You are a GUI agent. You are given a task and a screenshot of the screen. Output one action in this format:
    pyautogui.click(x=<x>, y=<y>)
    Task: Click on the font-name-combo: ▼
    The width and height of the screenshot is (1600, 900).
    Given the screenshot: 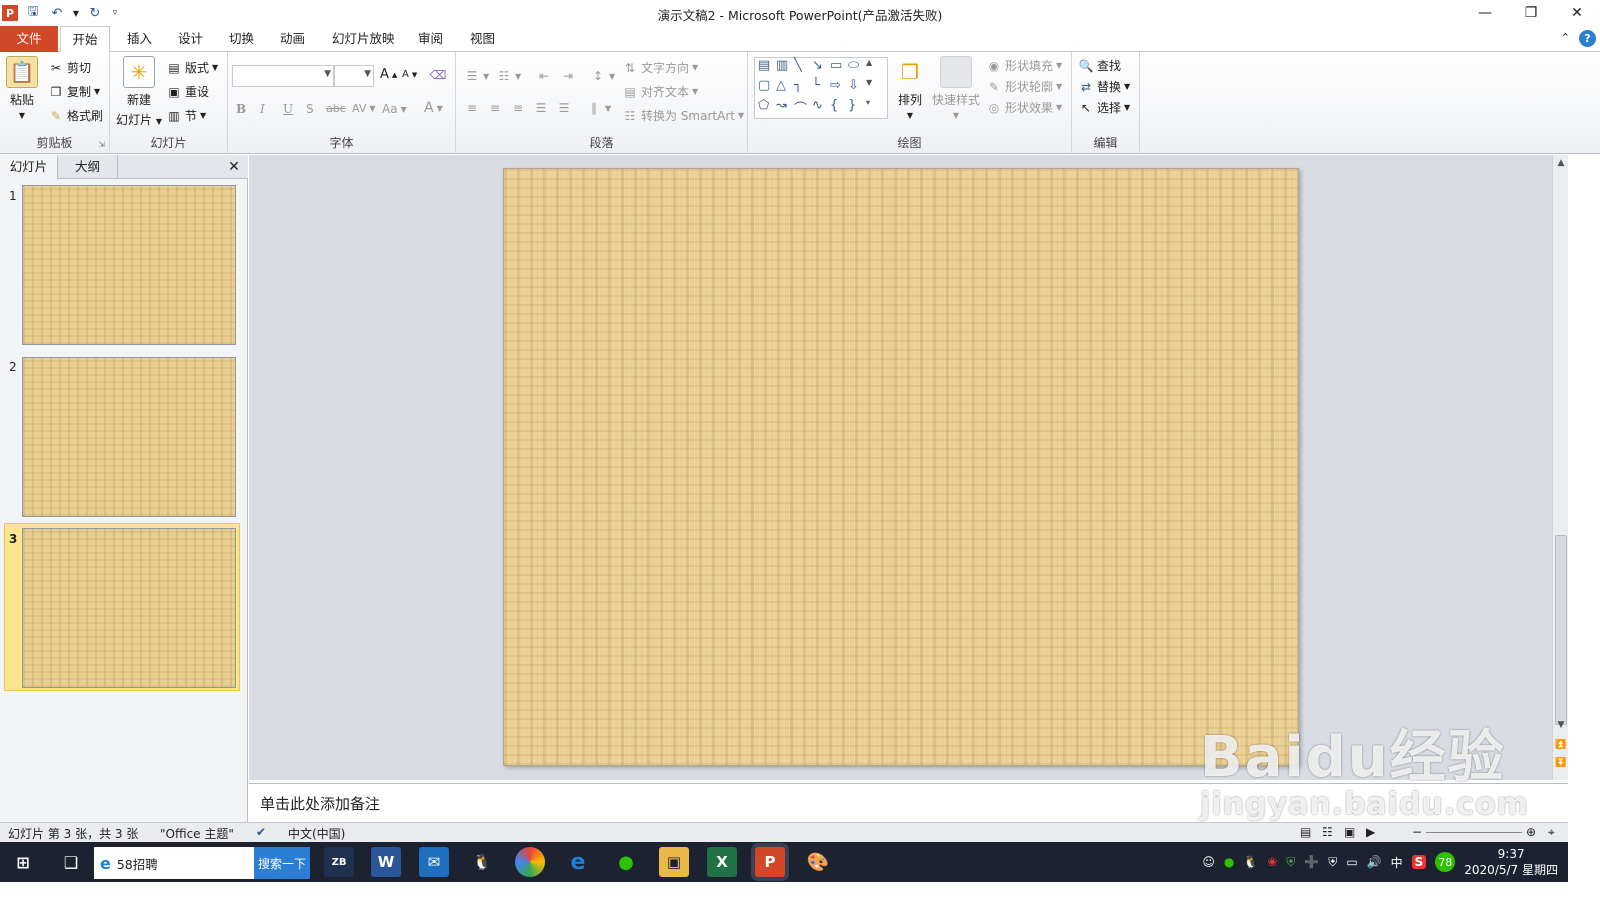 What is the action you would take?
    pyautogui.click(x=283, y=76)
    